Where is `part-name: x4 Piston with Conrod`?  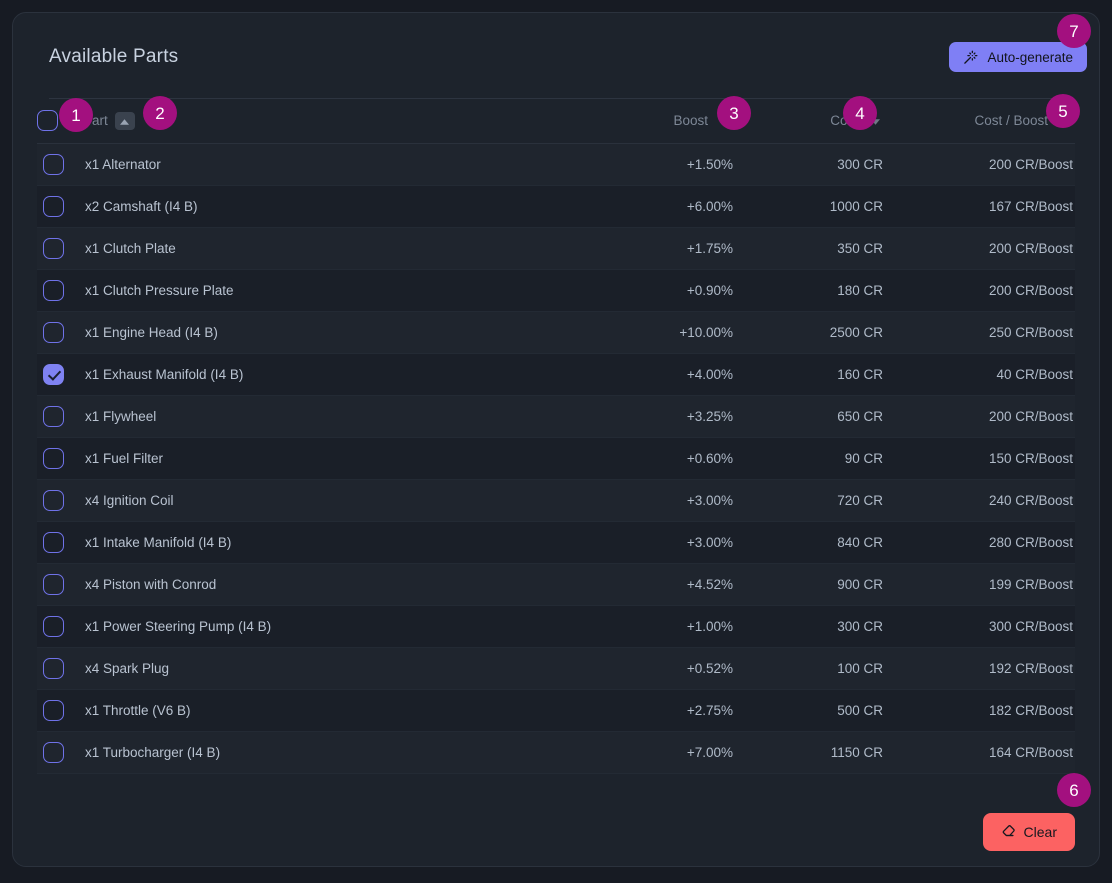
part-name: x4 Piston with Conrod is located at coordinates (324, 584).